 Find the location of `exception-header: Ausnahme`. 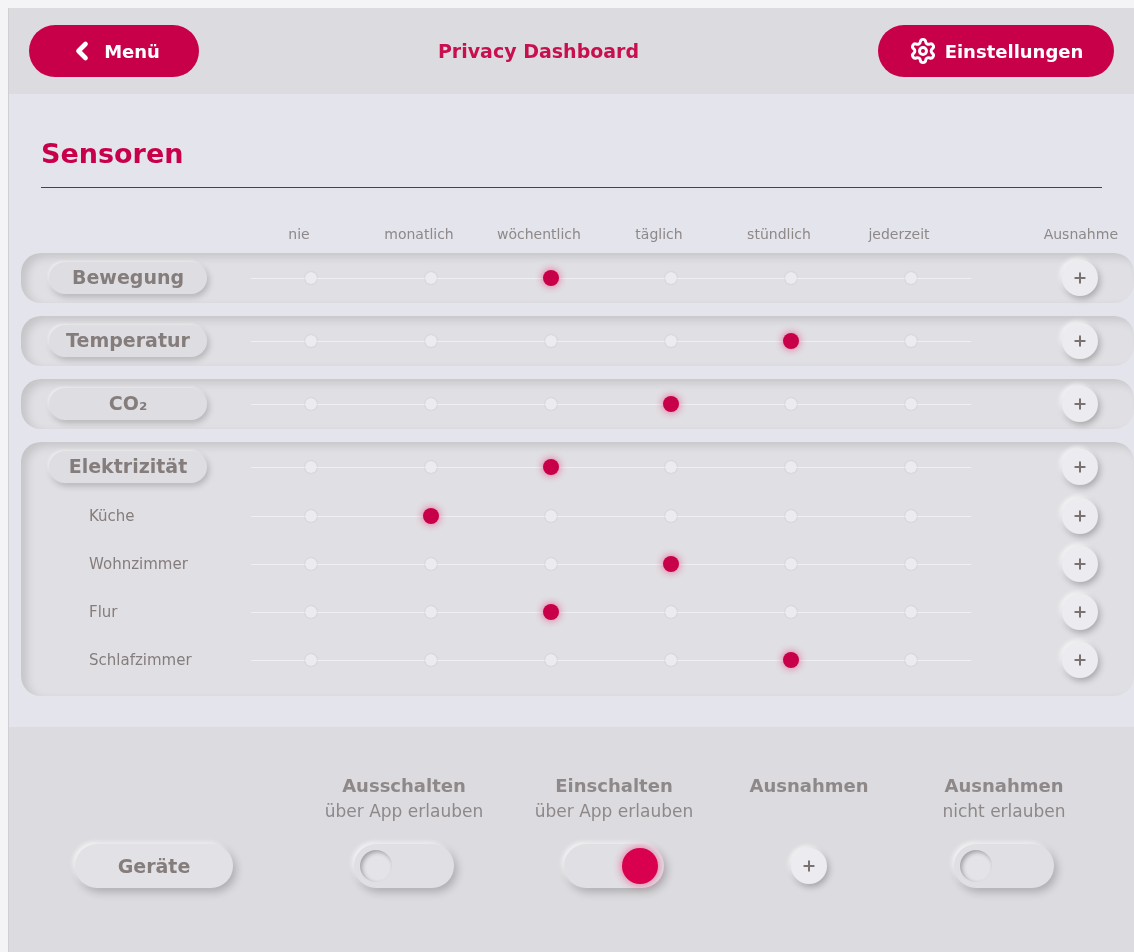

exception-header: Ausnahme is located at coordinates (1080, 234).